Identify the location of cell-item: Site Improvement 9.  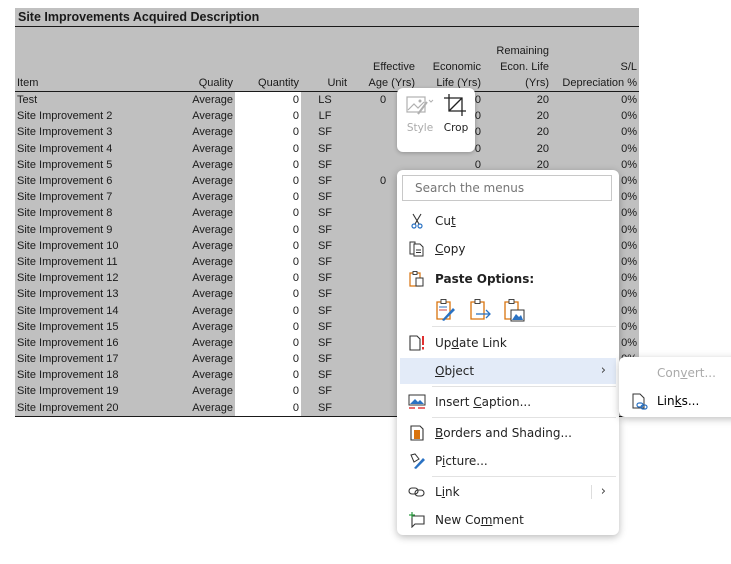
(92, 230).